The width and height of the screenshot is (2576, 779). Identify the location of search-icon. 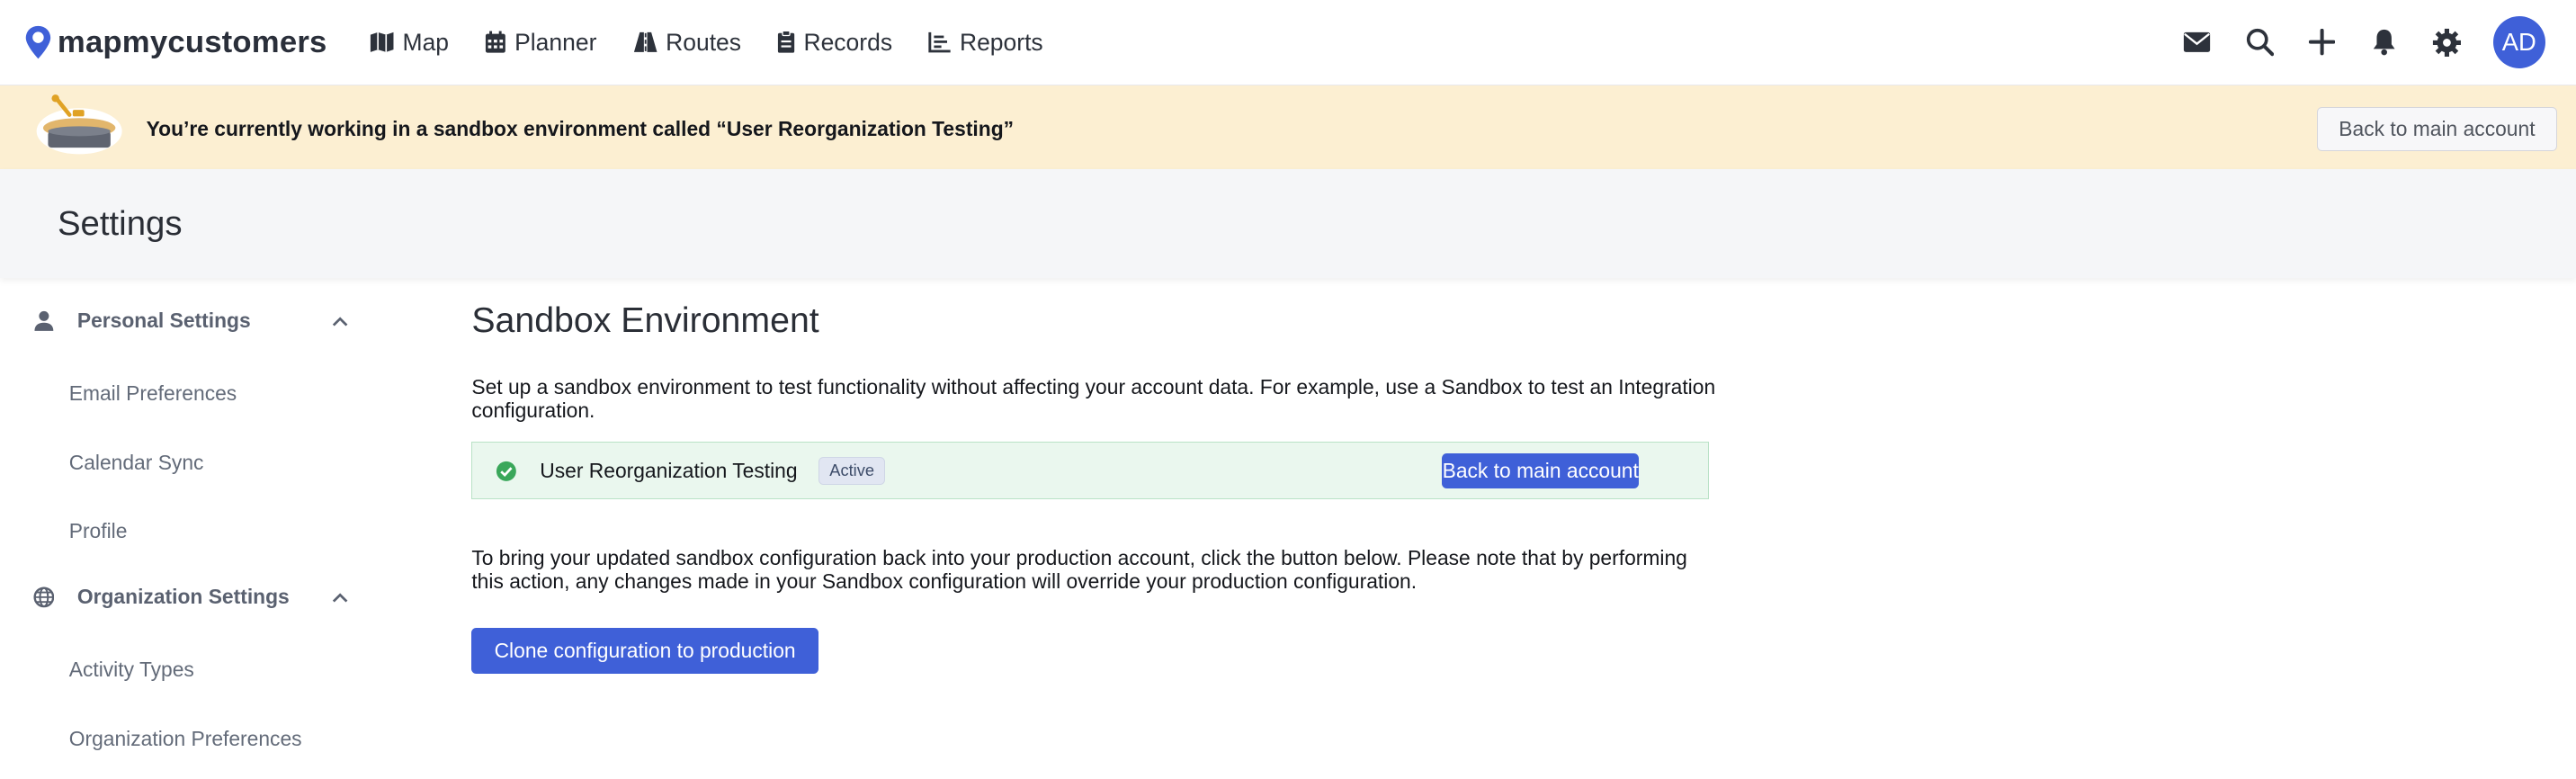
(2260, 43).